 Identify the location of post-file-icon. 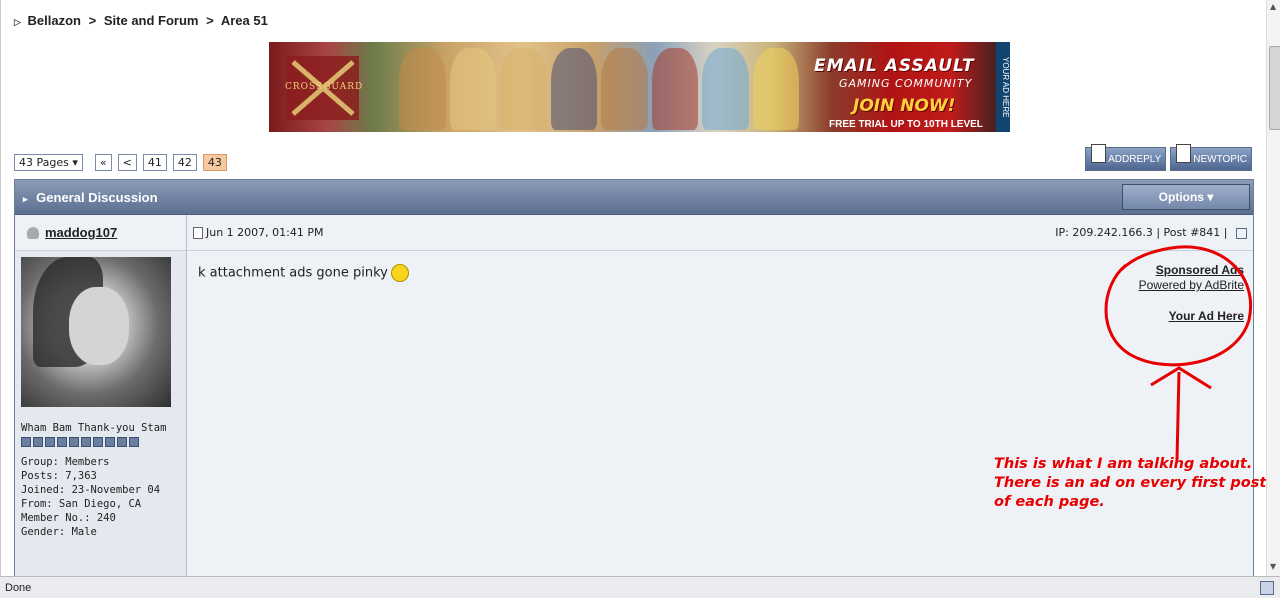
(198, 232).